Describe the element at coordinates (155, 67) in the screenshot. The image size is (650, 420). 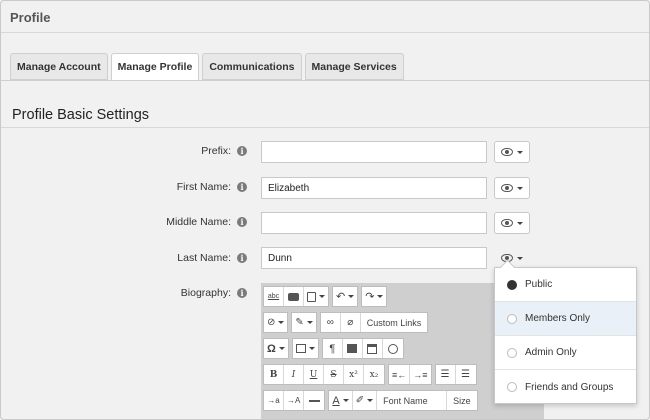
I see `tab-manage-profile: Manage Profile` at that location.